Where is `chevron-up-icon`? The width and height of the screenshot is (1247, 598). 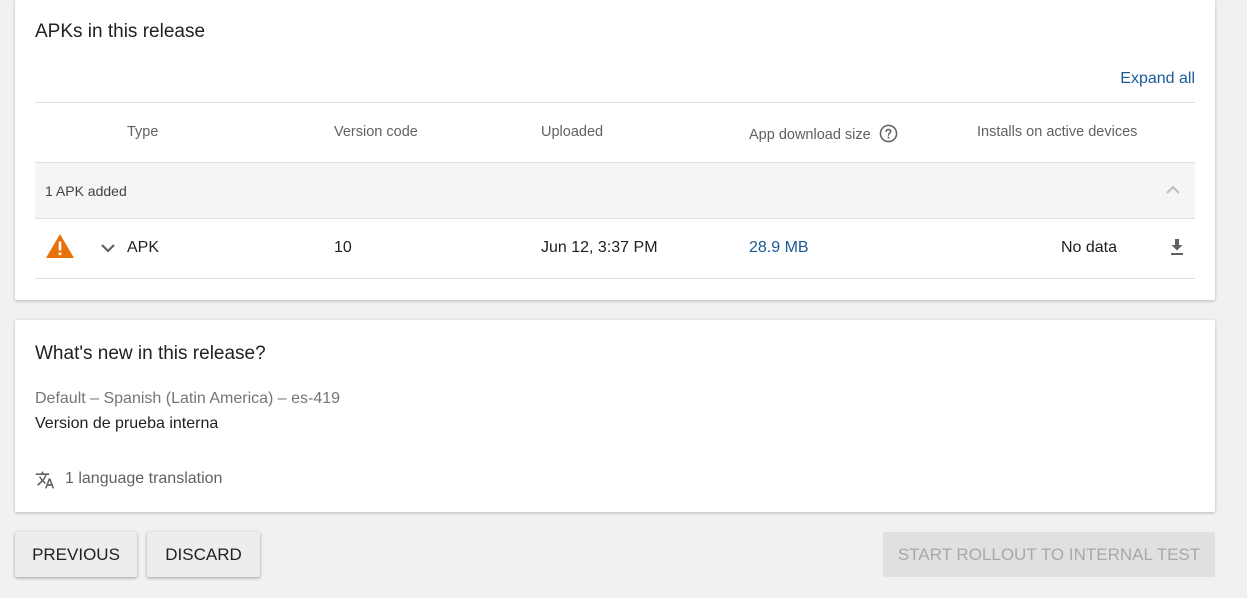
chevron-up-icon is located at coordinates (1173, 190).